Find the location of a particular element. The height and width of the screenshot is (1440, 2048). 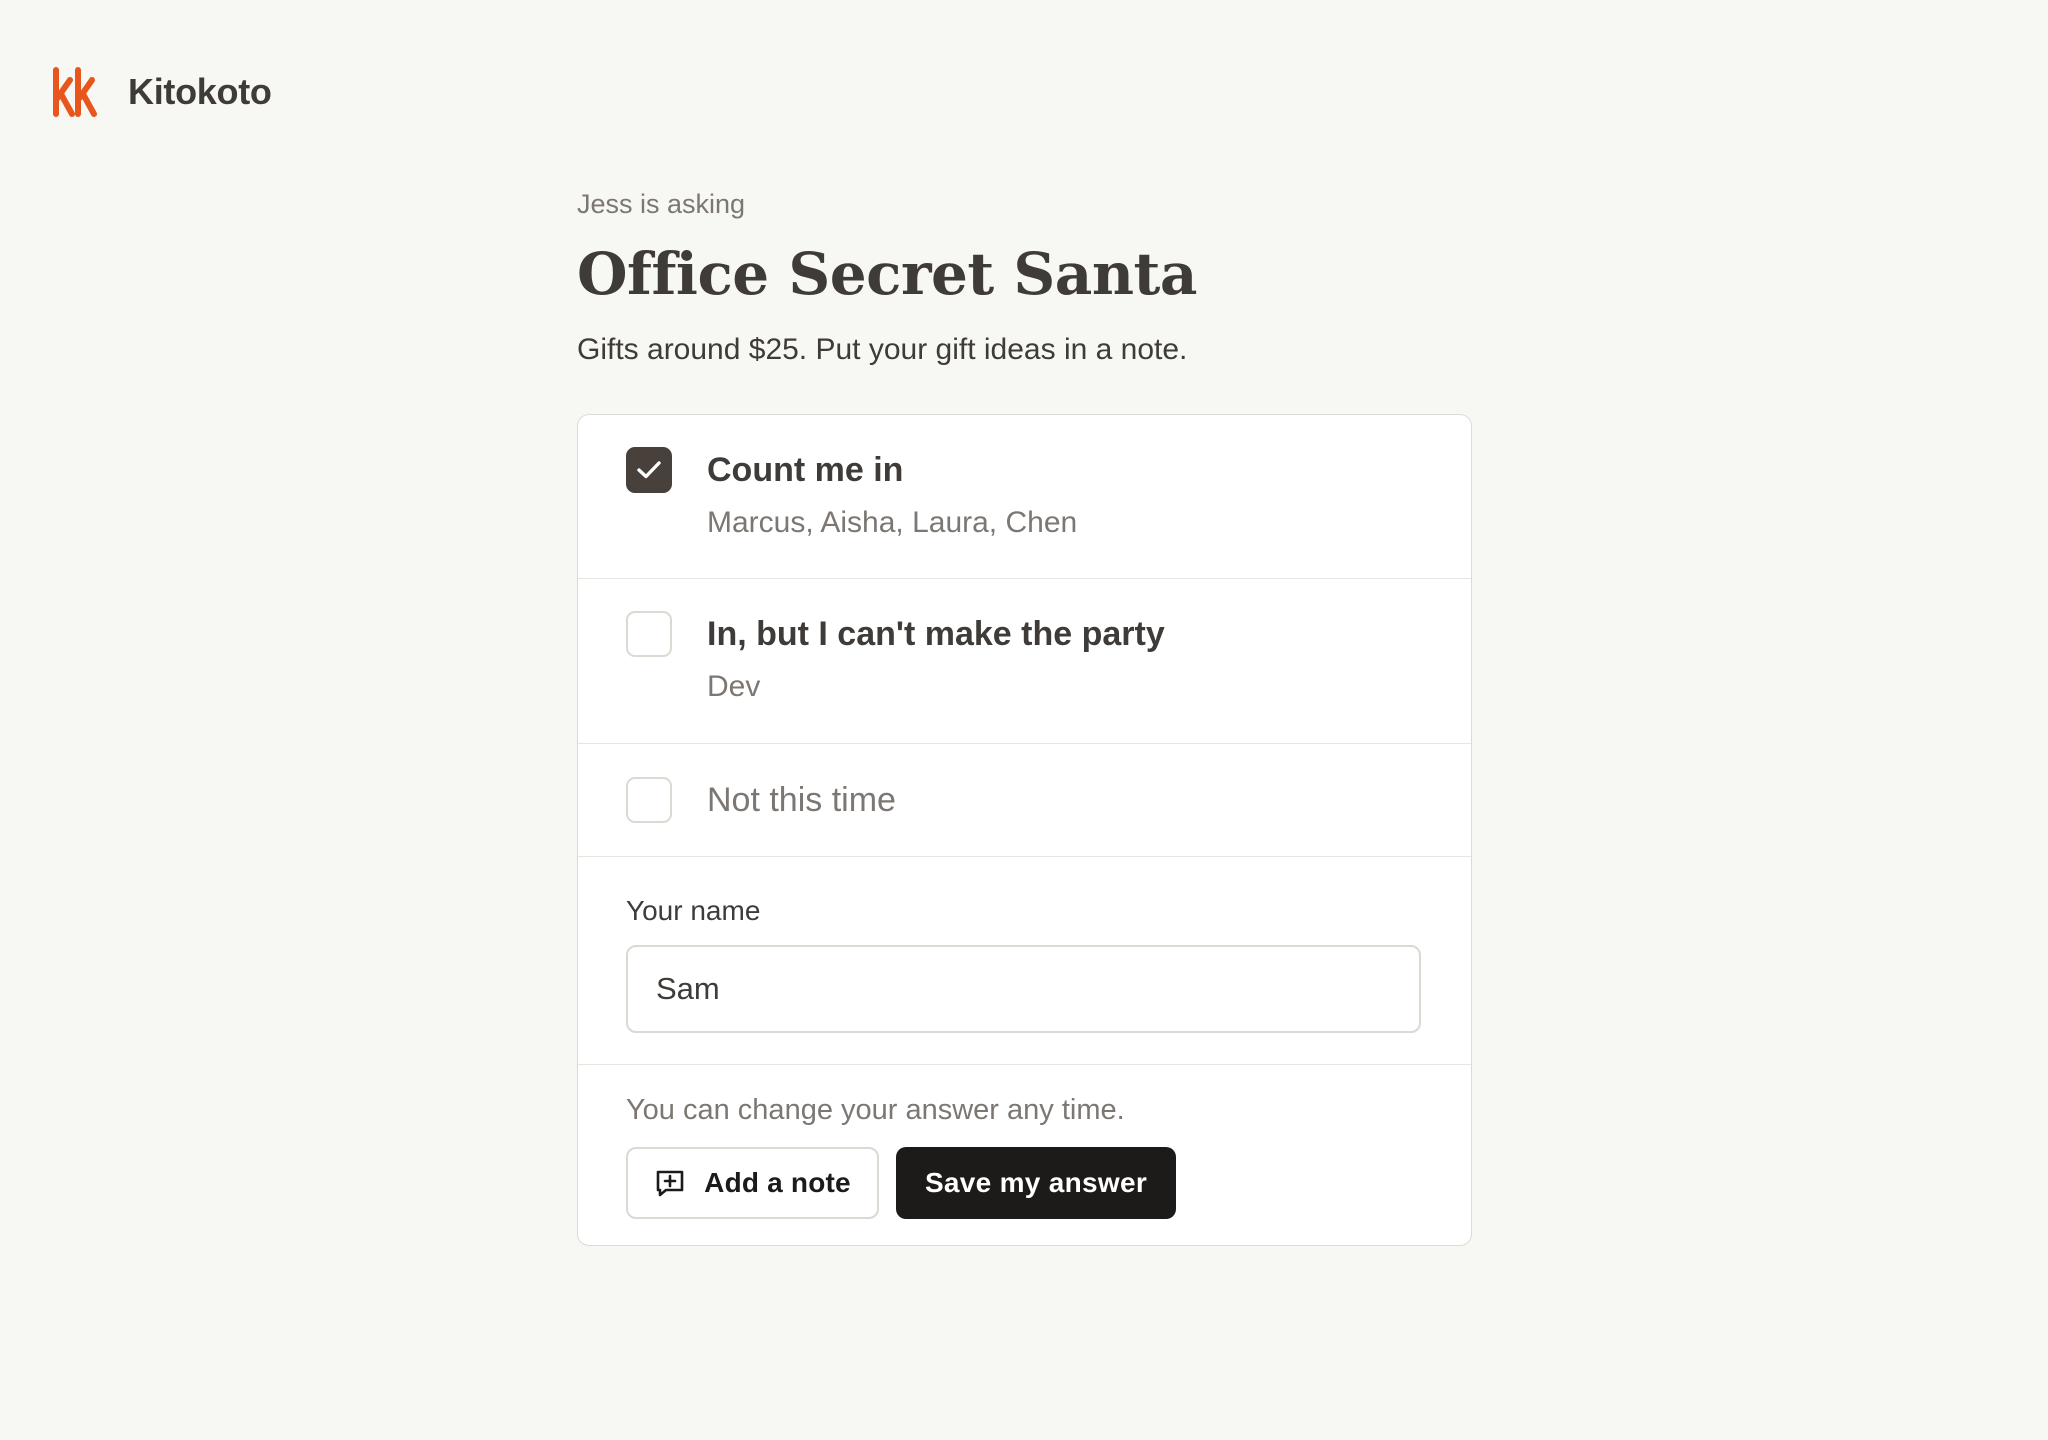

option-respondents: Marcus, Aisha, Laura, Chen is located at coordinates (892, 522).